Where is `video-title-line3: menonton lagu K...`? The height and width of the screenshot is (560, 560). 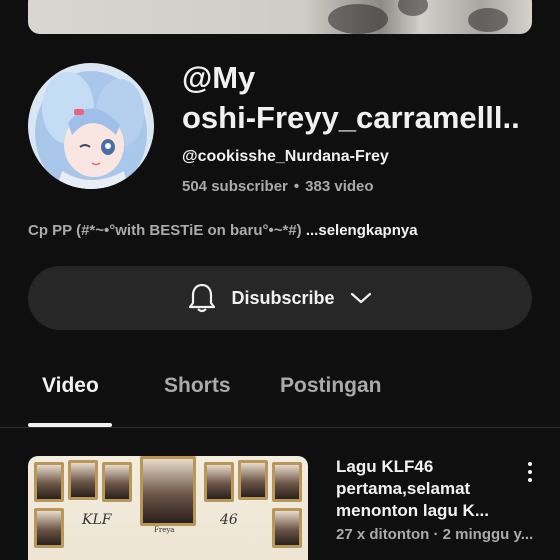
video-title-line3: menonton lagu K... is located at coordinates (412, 510).